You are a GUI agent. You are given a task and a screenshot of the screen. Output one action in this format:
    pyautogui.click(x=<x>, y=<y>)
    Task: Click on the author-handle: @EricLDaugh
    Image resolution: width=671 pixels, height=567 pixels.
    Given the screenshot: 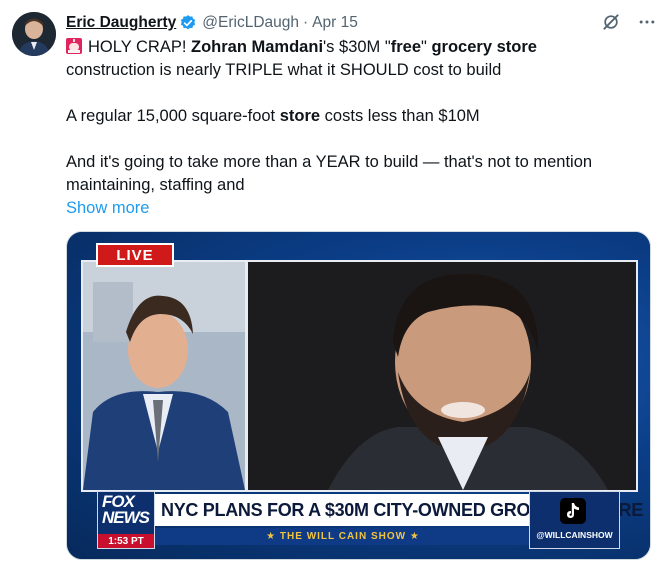 What is the action you would take?
    pyautogui.click(x=250, y=23)
    